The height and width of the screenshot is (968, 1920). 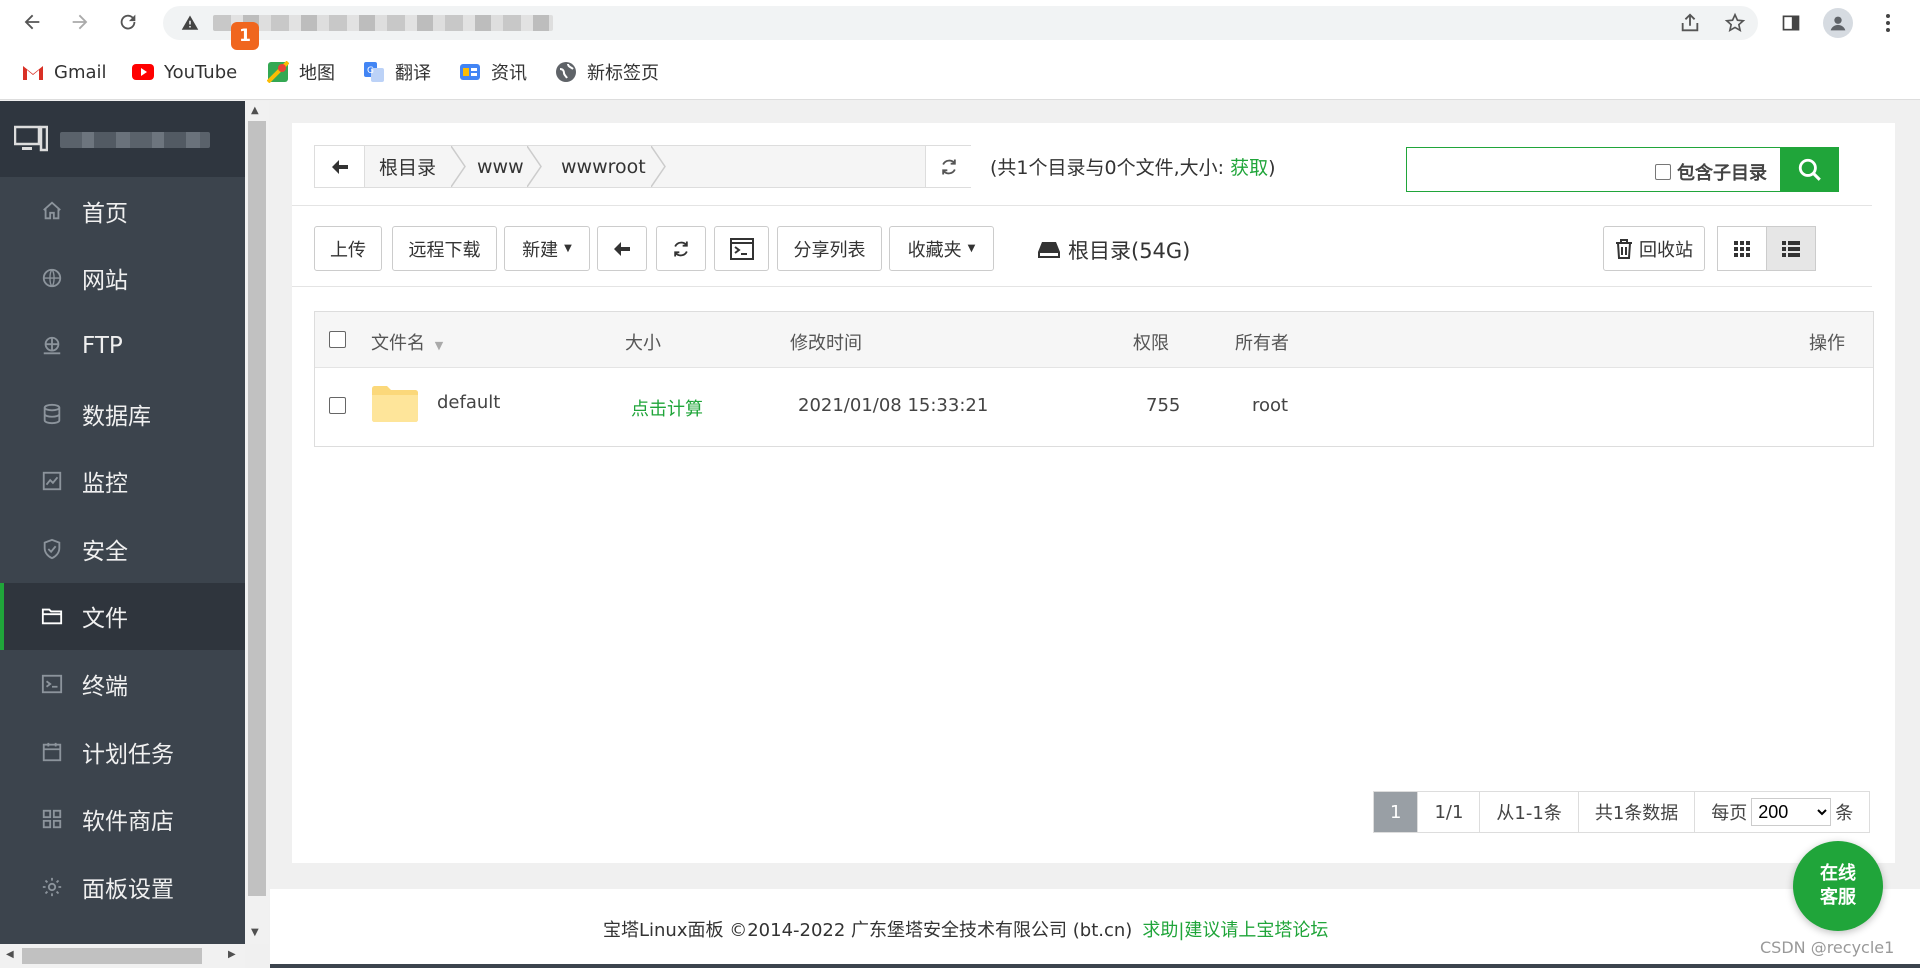 I want to click on sidebar-scrollbar: ▲ ▼, so click(x=257, y=522).